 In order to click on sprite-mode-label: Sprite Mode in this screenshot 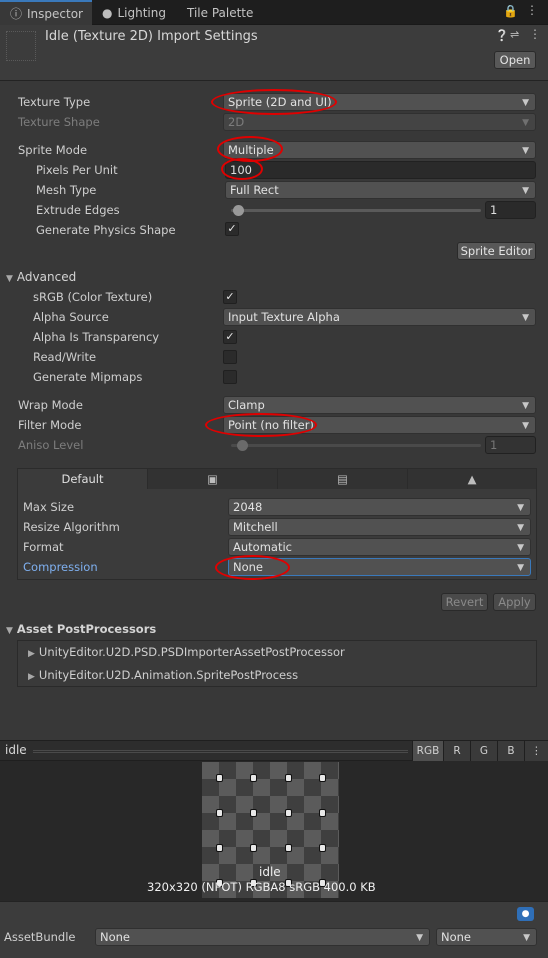, I will do `click(53, 150)`.